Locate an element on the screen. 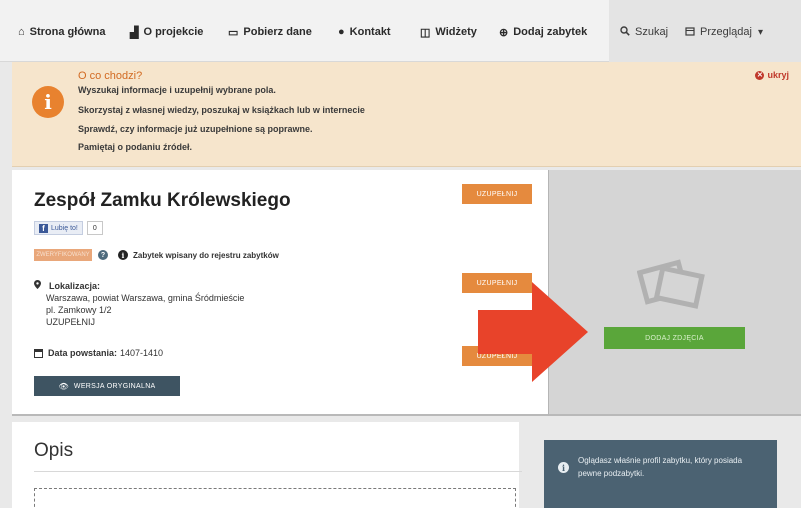  facebook-like-count: 0 is located at coordinates (94, 228).